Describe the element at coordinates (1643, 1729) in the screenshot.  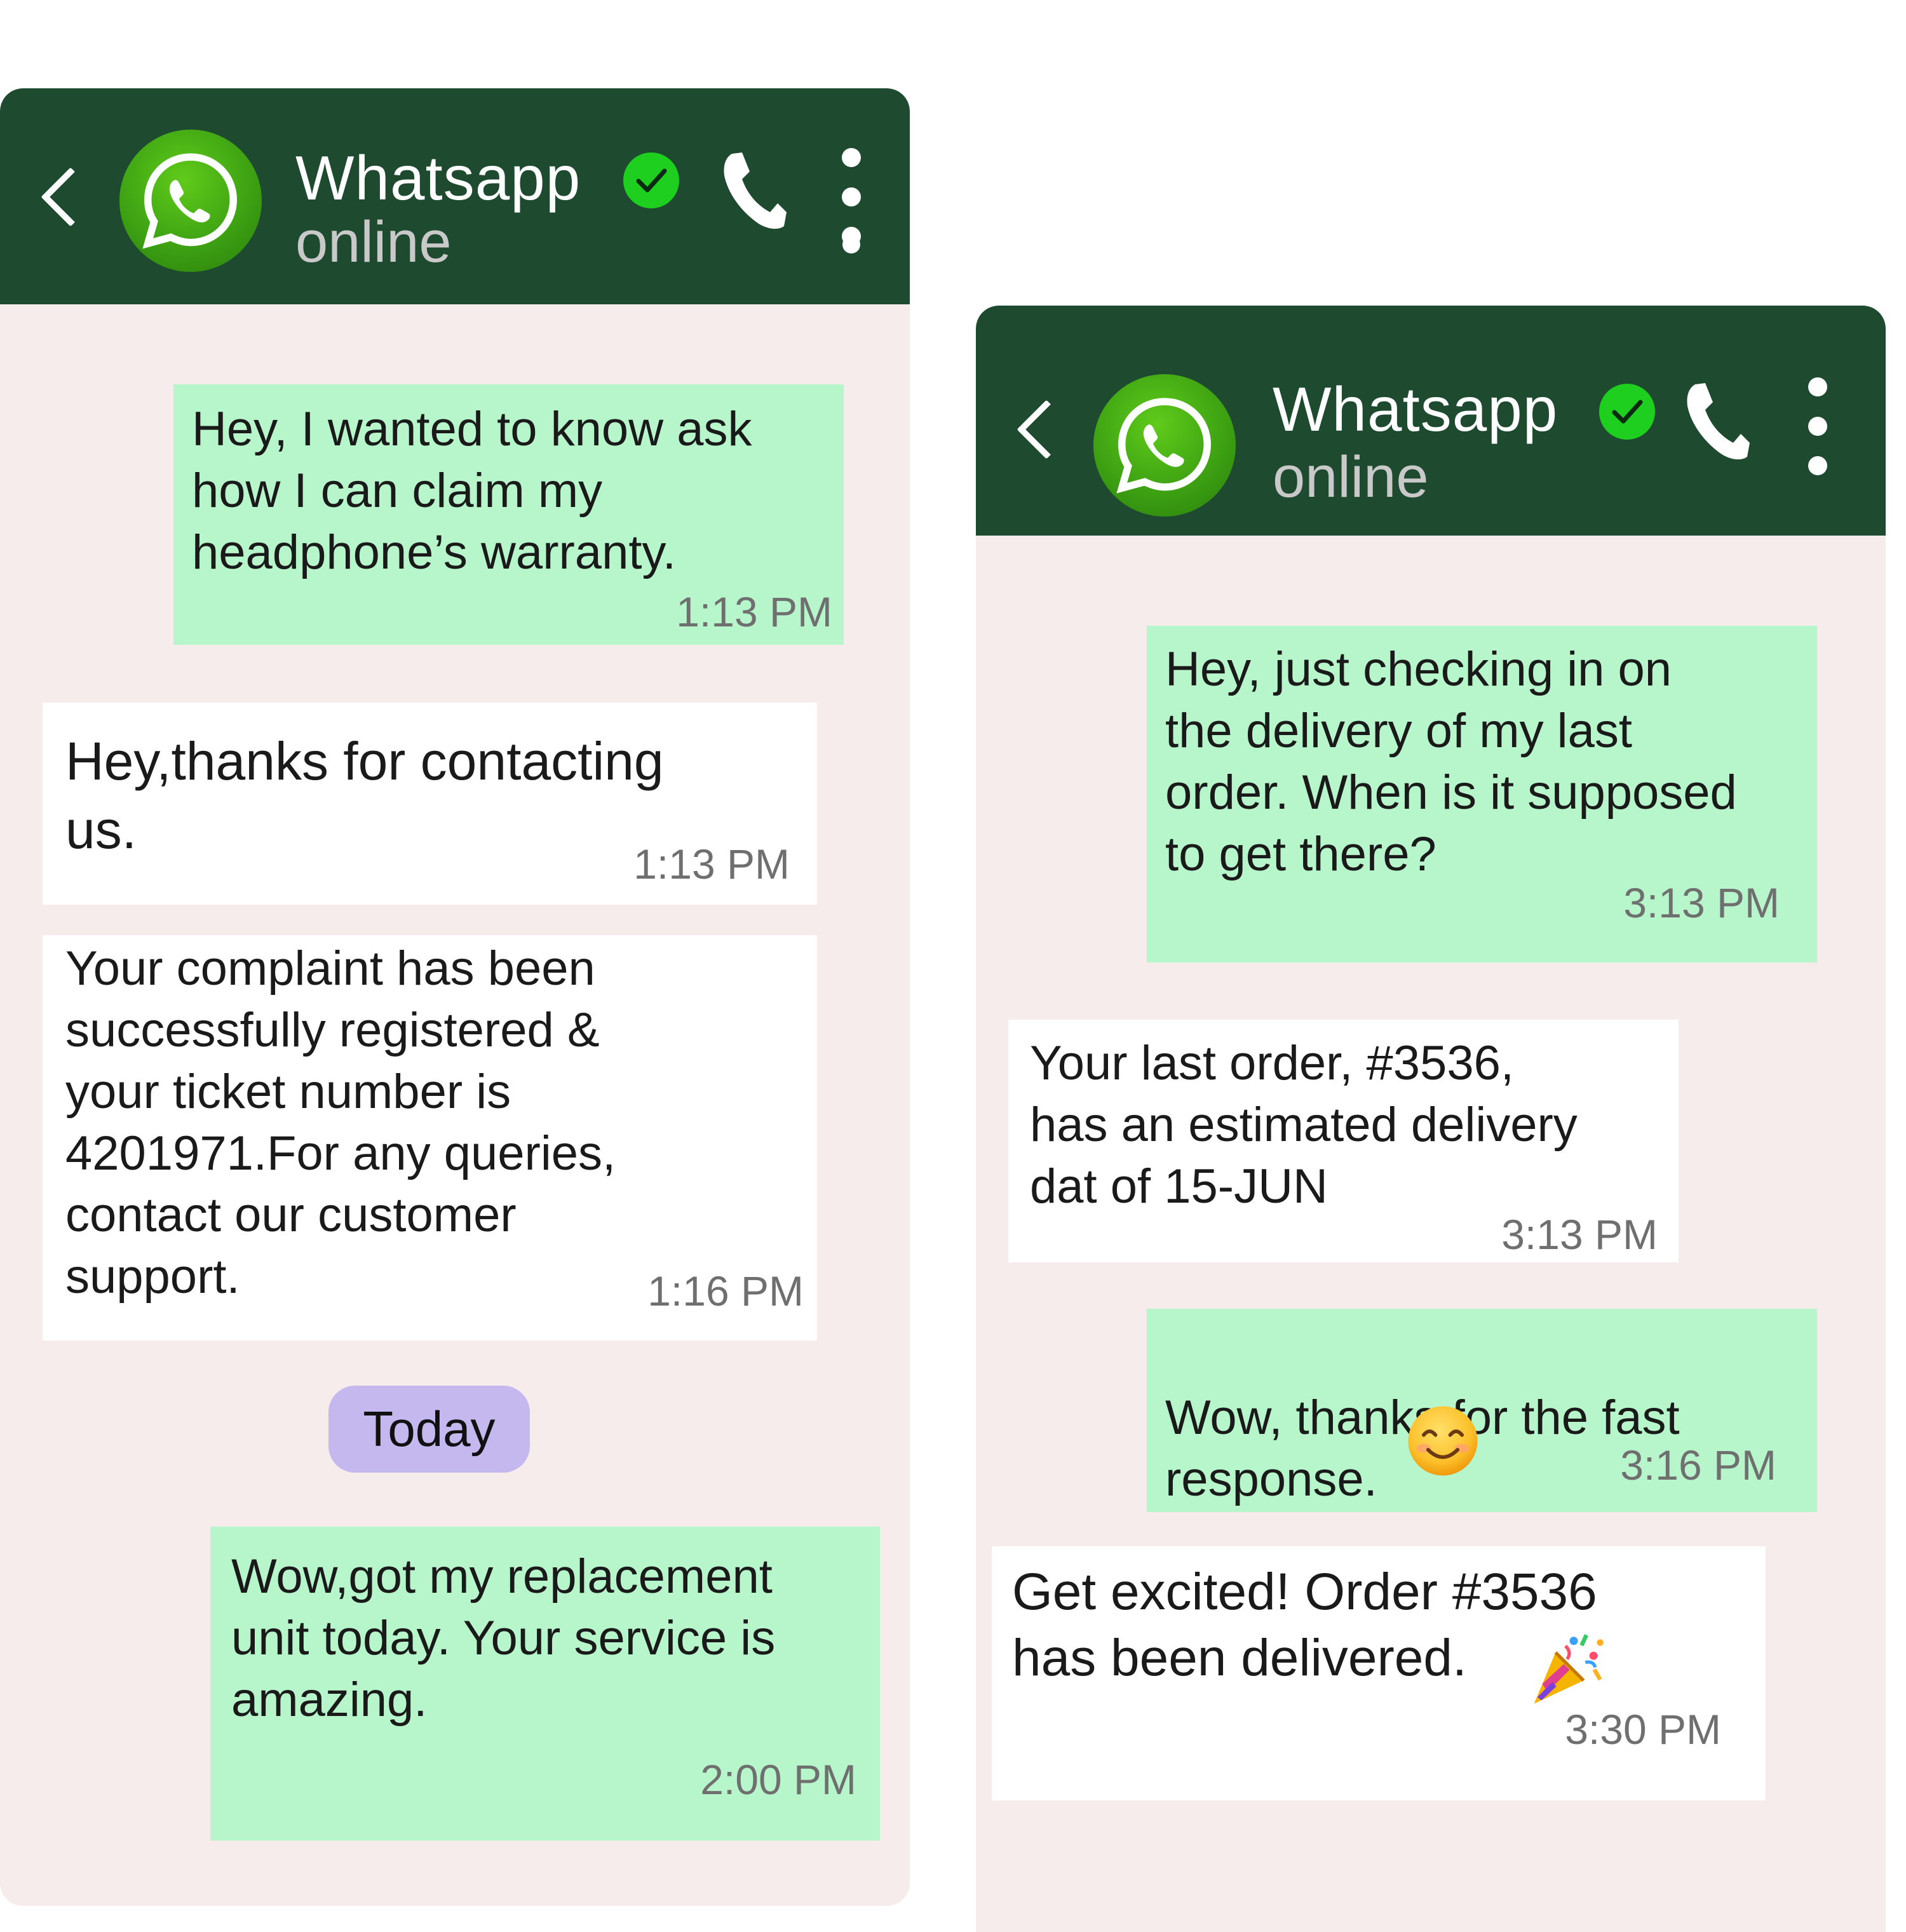
I see `message-time: 3:30 PM` at that location.